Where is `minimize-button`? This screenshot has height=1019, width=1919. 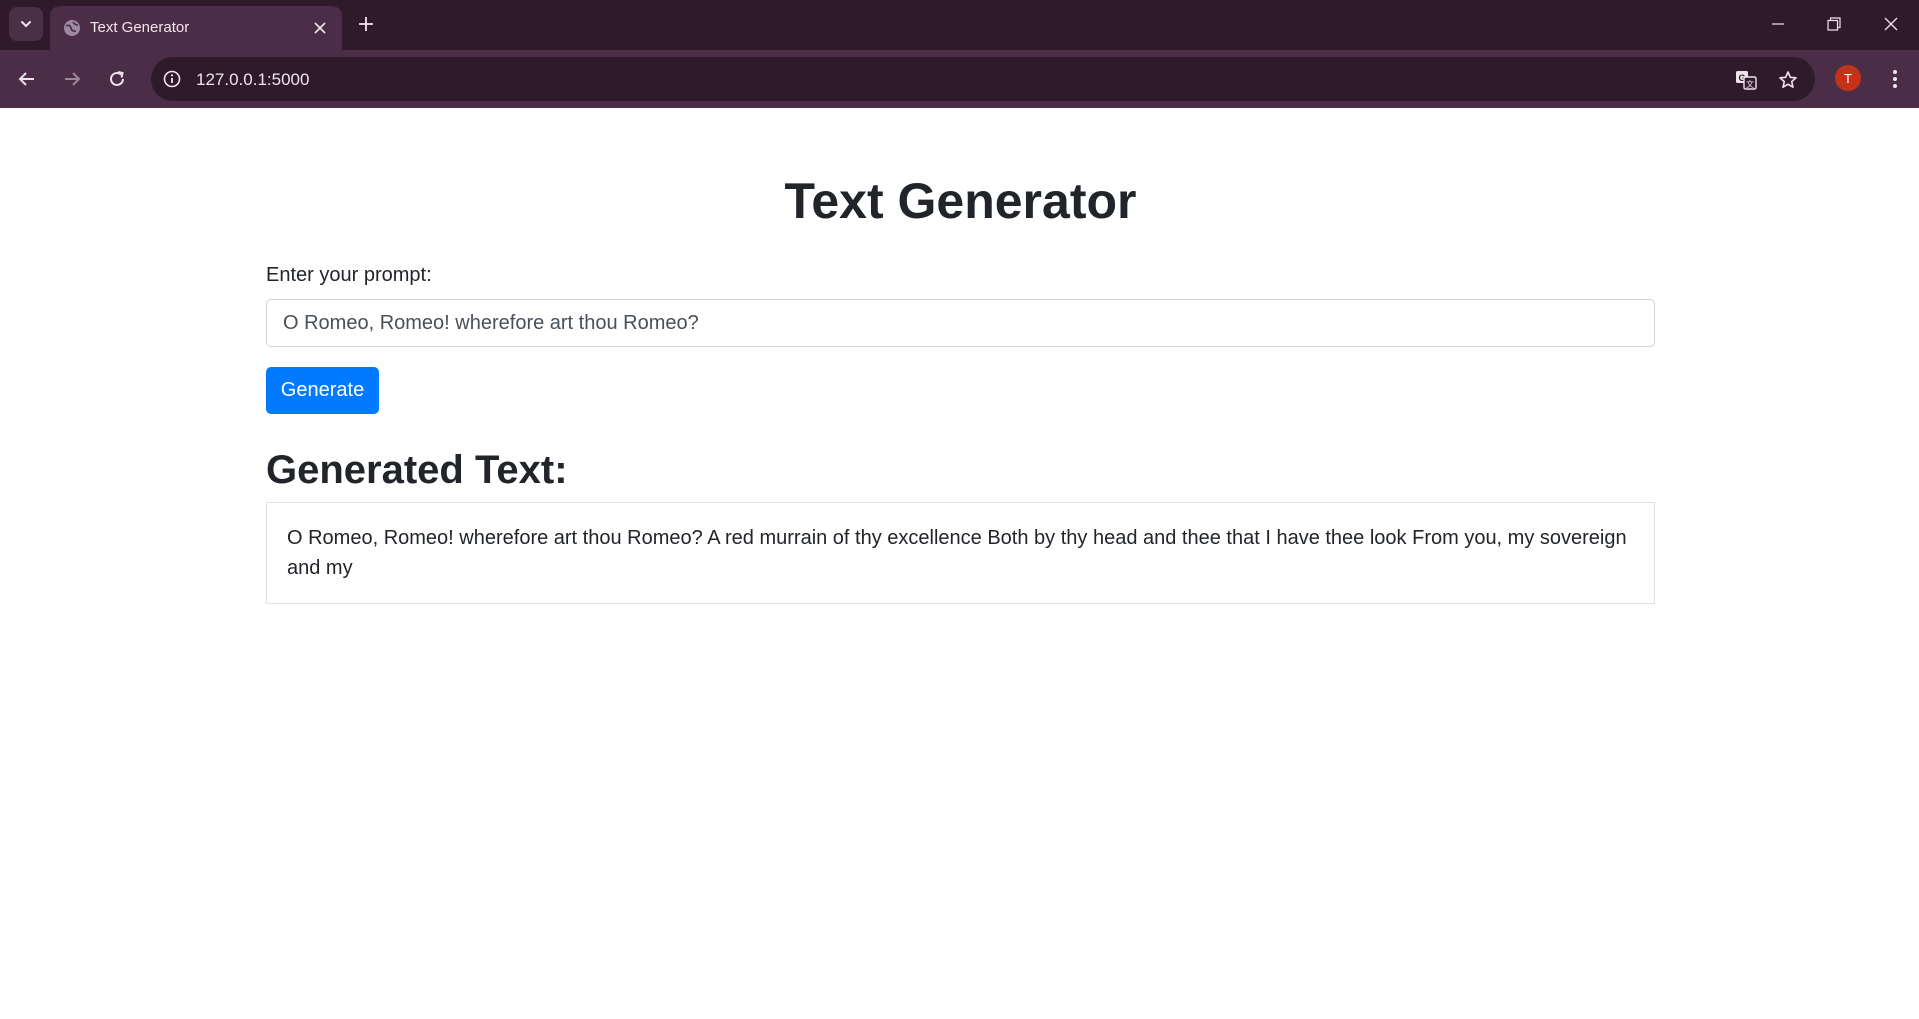 minimize-button is located at coordinates (1778, 24).